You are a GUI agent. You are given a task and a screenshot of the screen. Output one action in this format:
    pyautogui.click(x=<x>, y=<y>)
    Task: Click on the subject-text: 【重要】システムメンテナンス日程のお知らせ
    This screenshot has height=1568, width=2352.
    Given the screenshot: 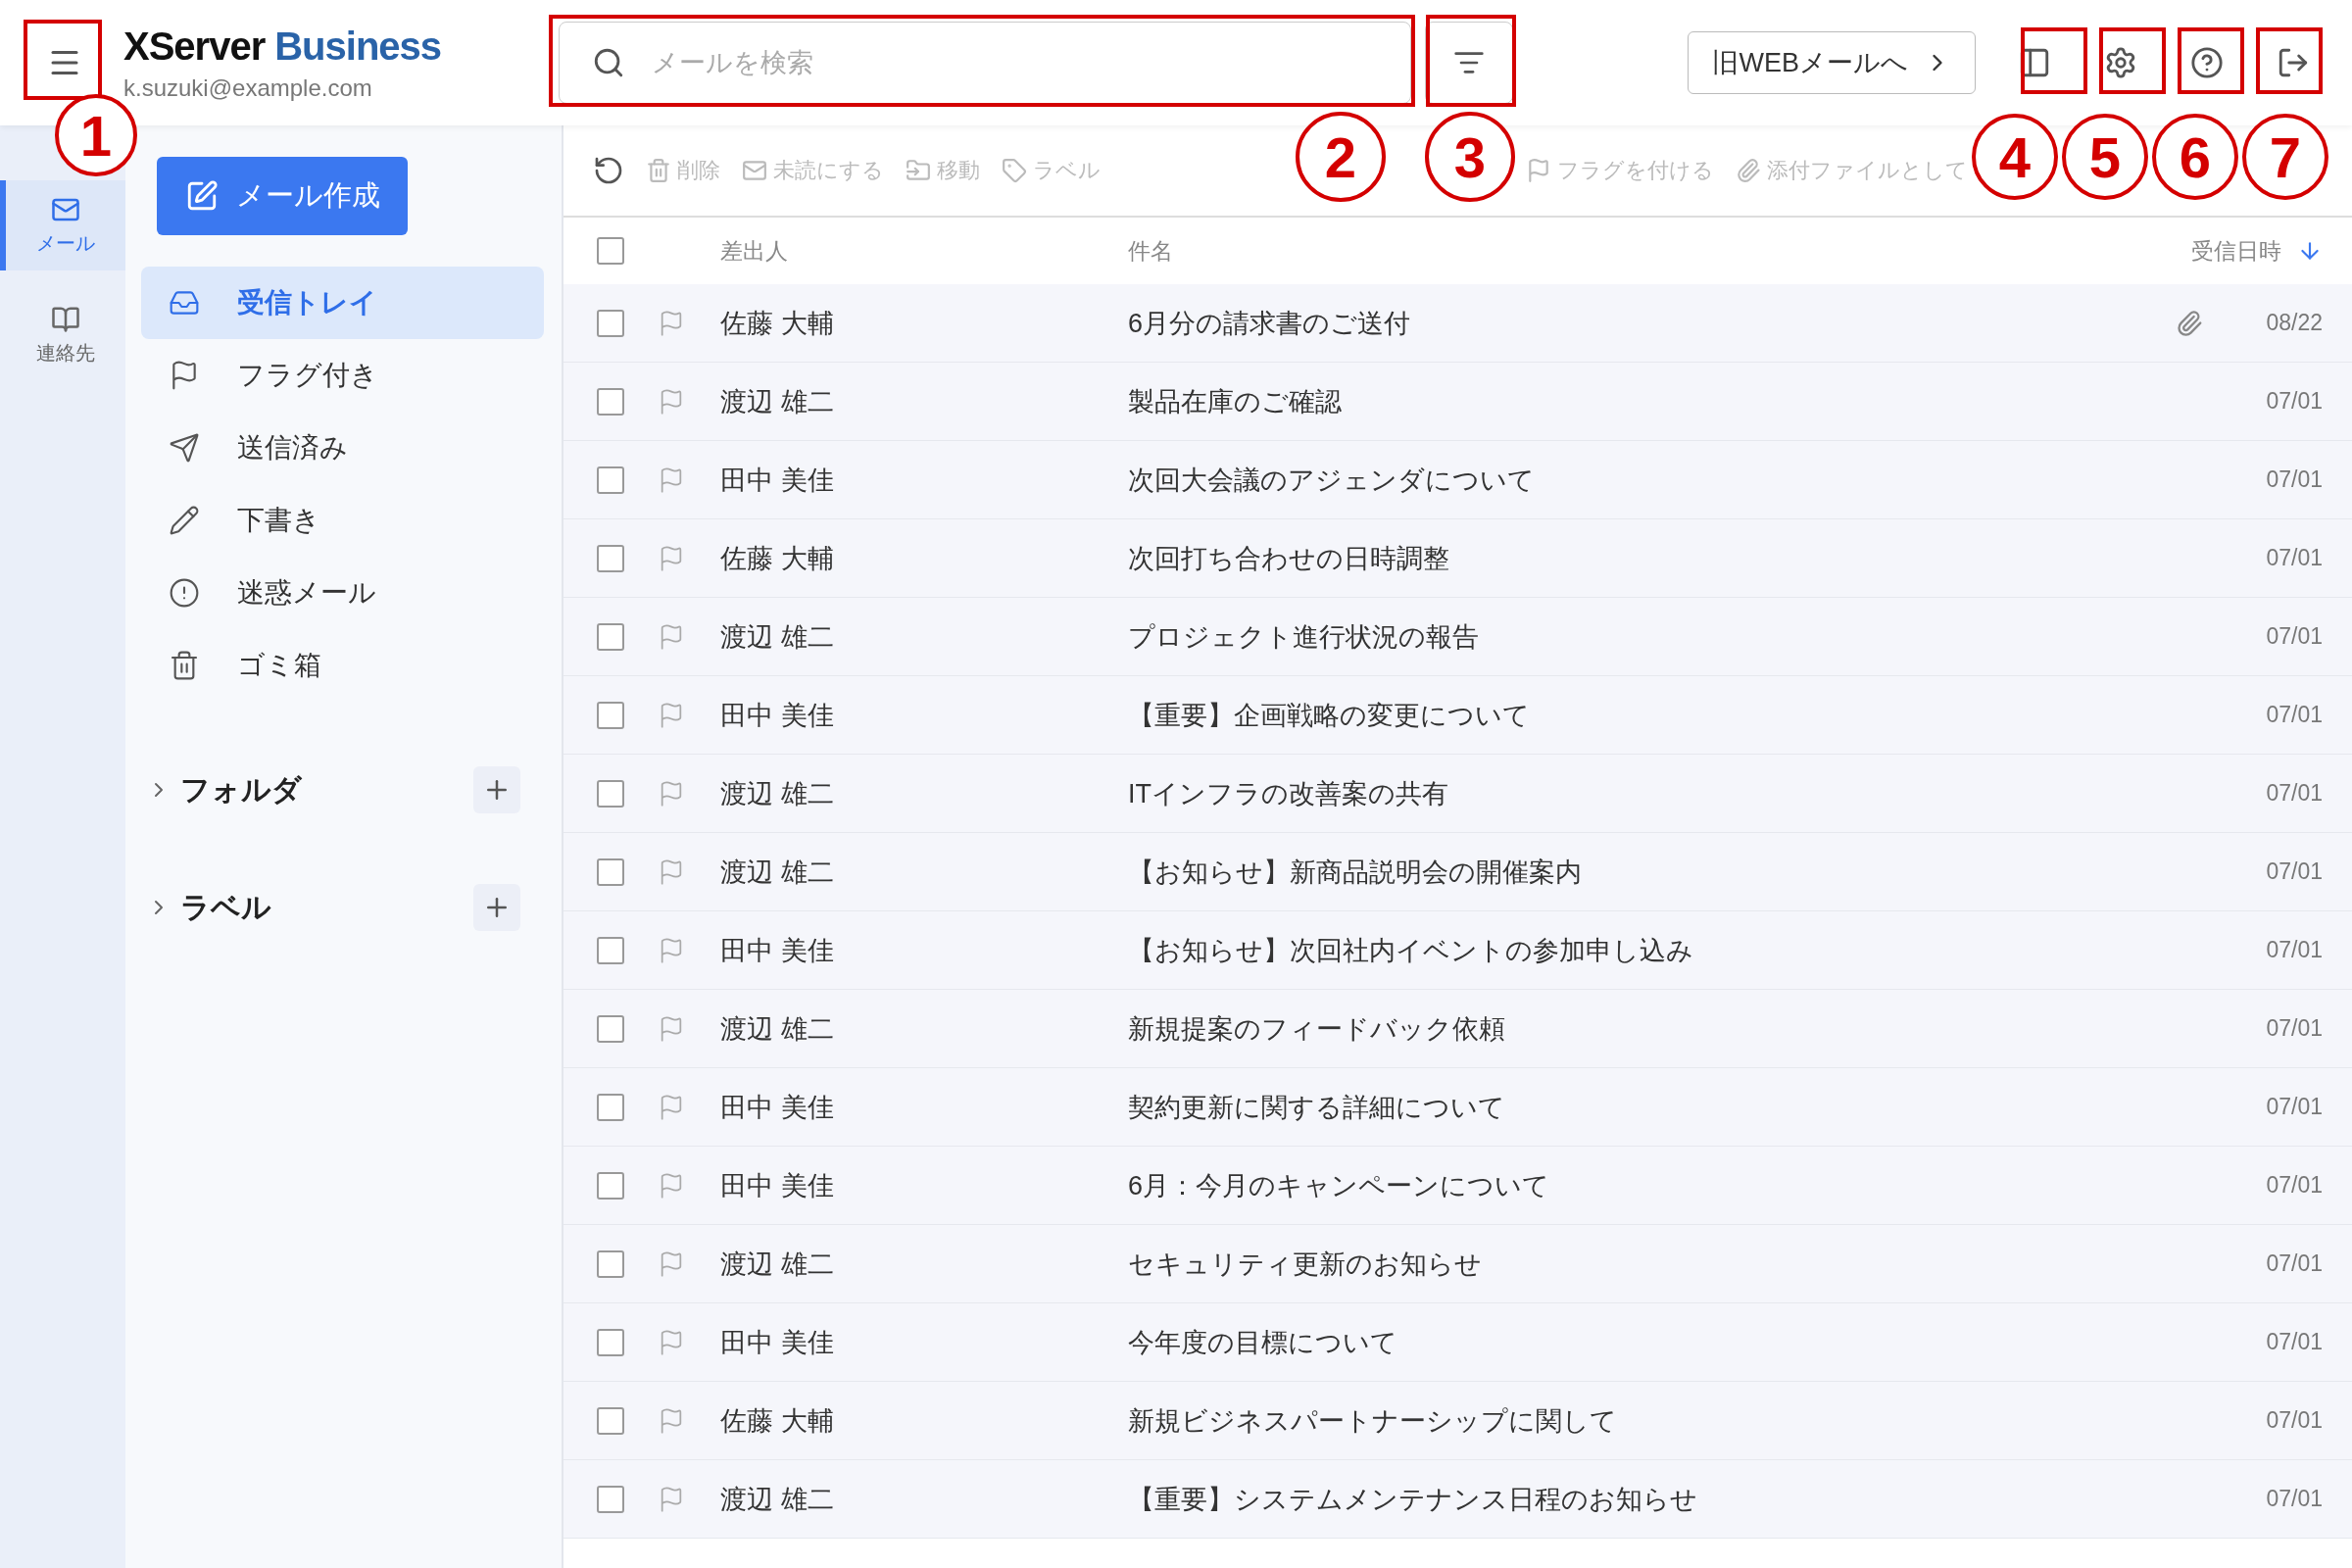 What is the action you would take?
    pyautogui.click(x=1412, y=1499)
    